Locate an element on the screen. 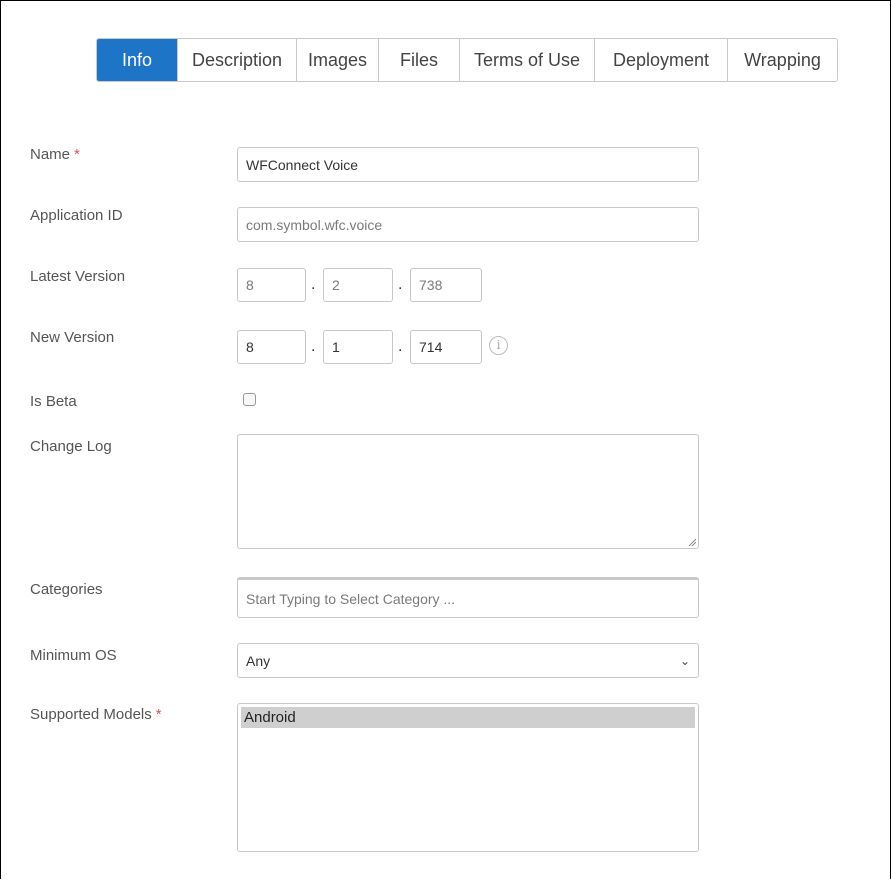  tab-files: Files is located at coordinates (418, 60).